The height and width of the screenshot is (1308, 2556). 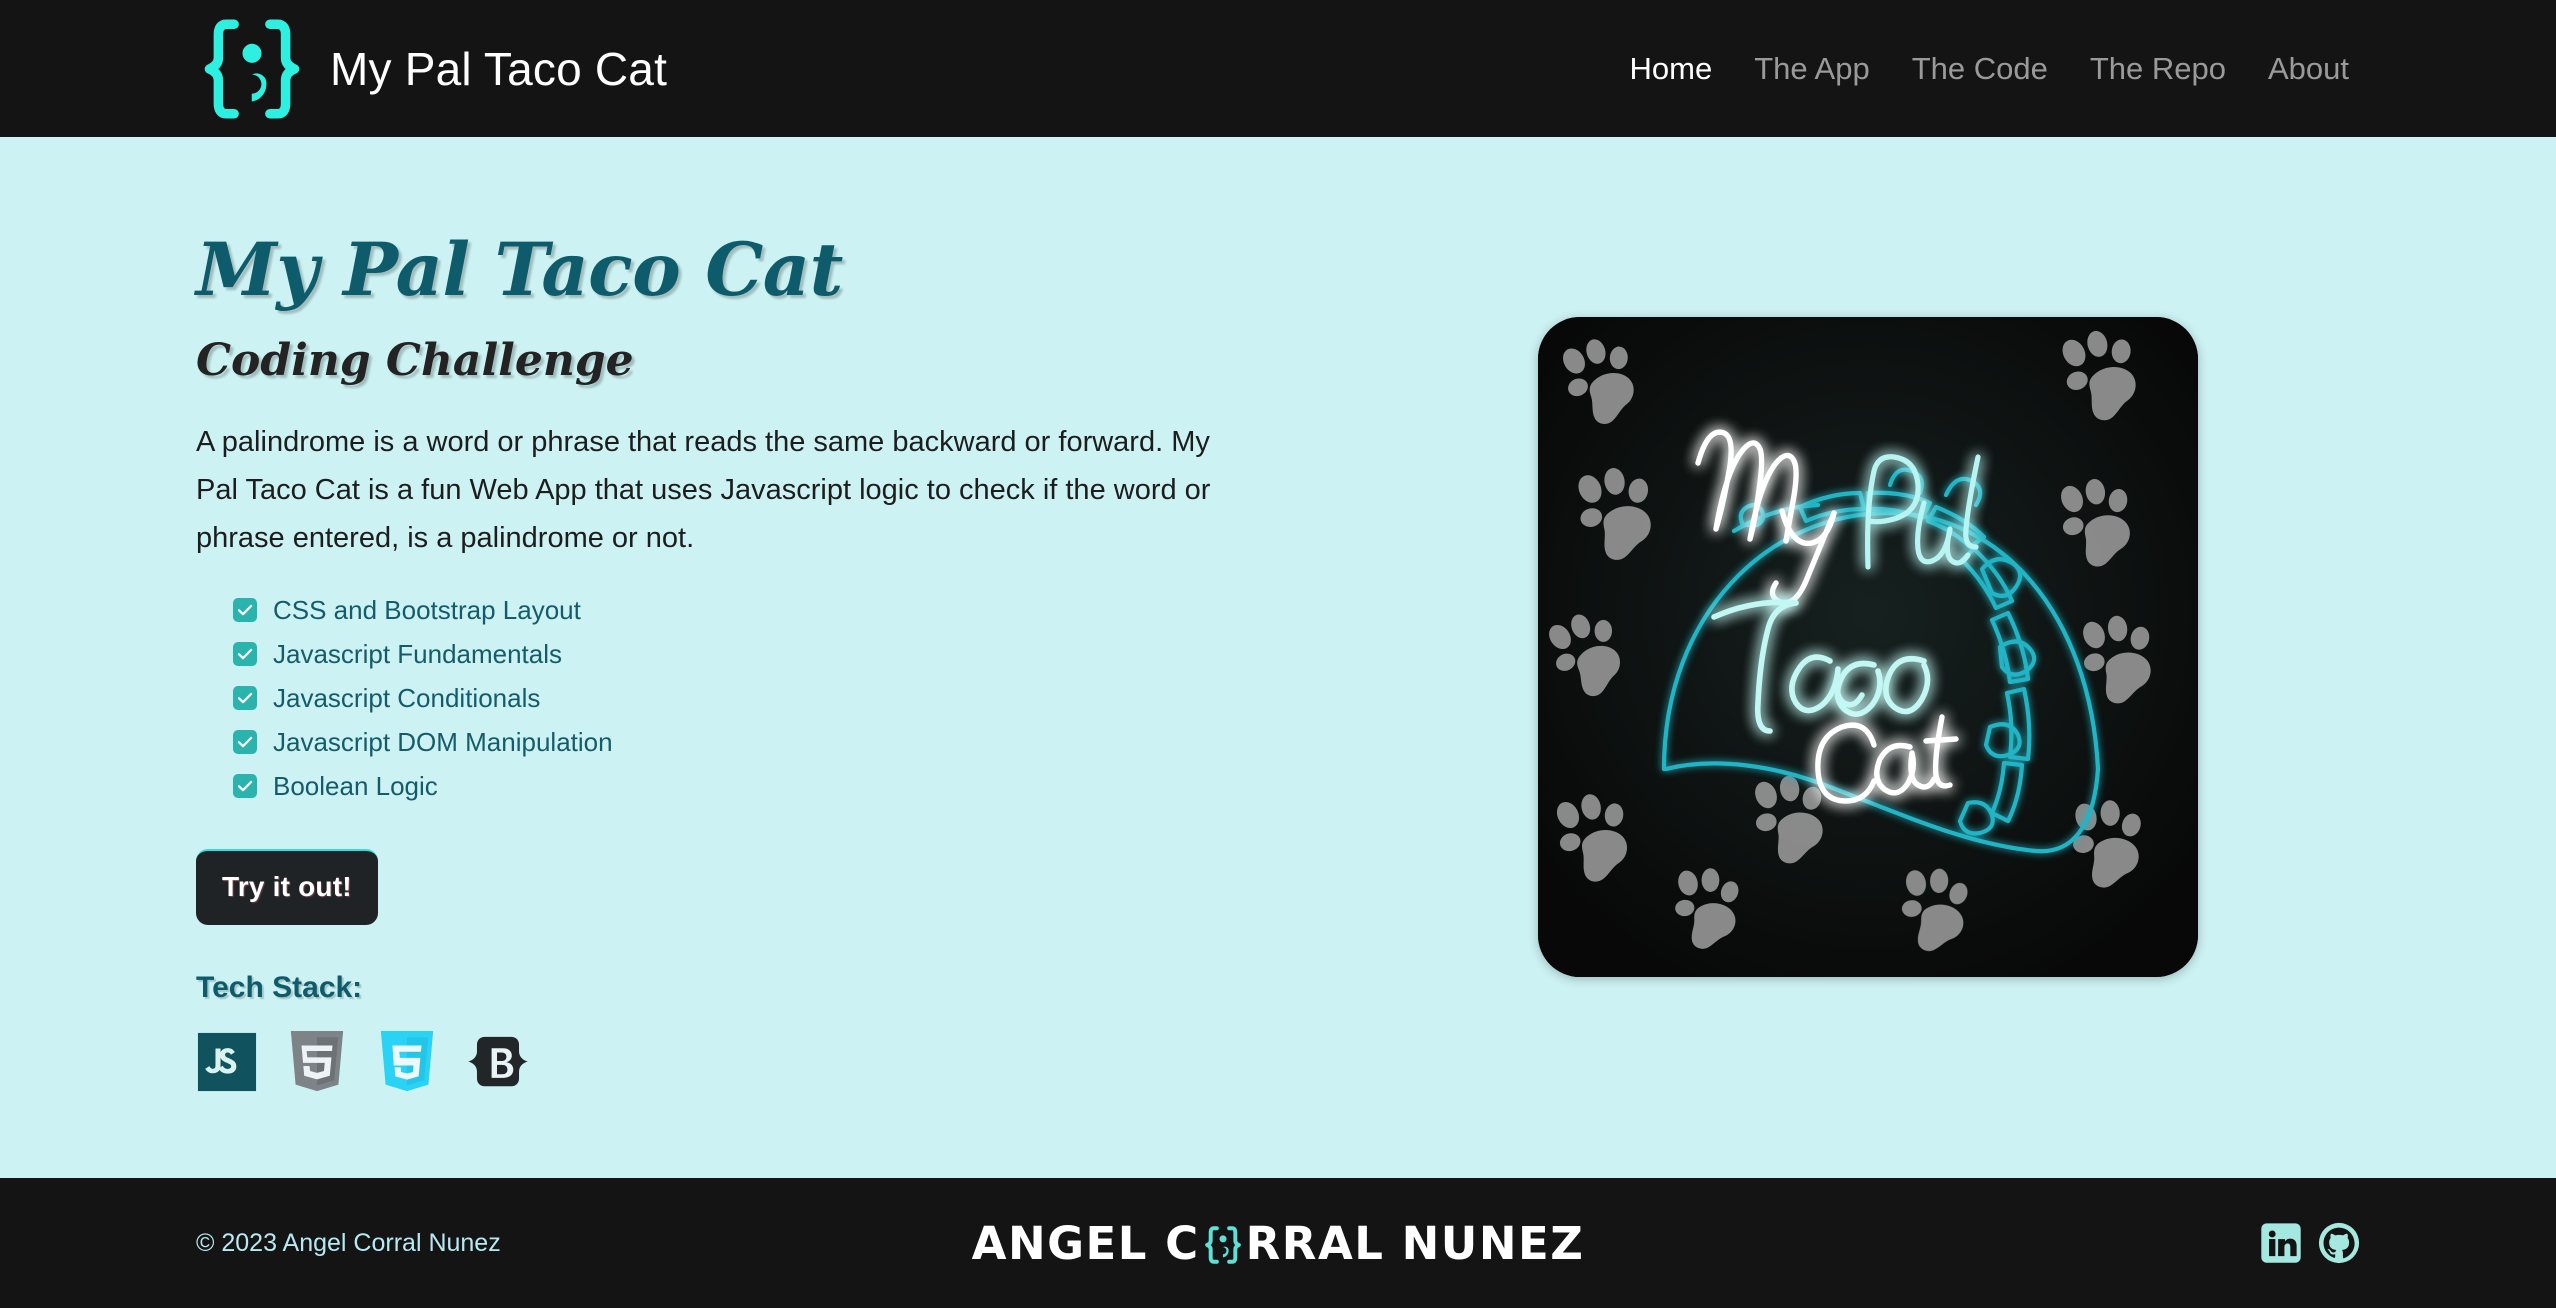 What do you see at coordinates (499, 68) in the screenshot?
I see `brand-title: My Pal Taco Cat` at bounding box center [499, 68].